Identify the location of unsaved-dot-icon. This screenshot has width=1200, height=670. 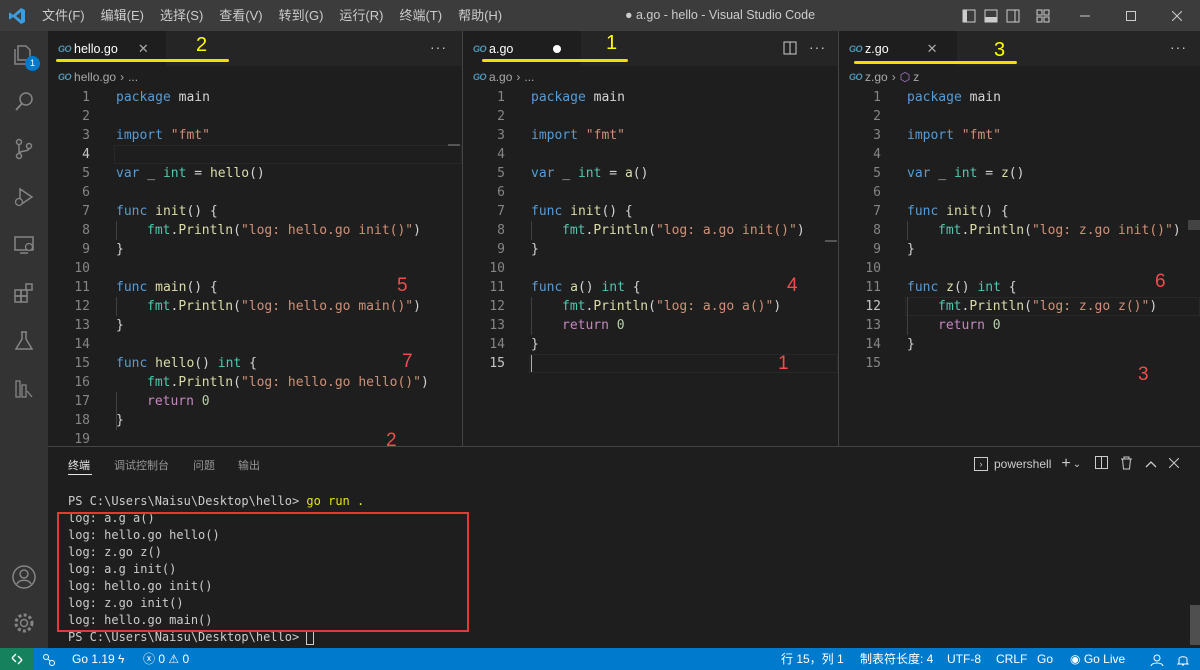
(557, 48).